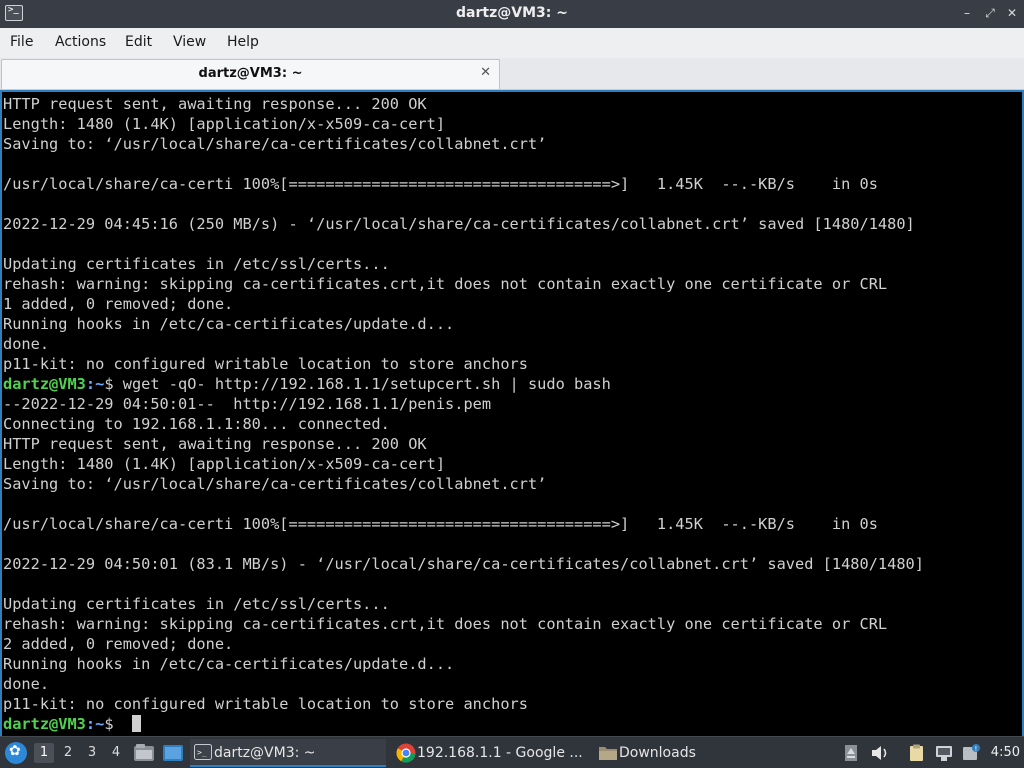 This screenshot has width=1024, height=768. Describe the element at coordinates (138, 42) in the screenshot. I see `menu-edit: Edit` at that location.